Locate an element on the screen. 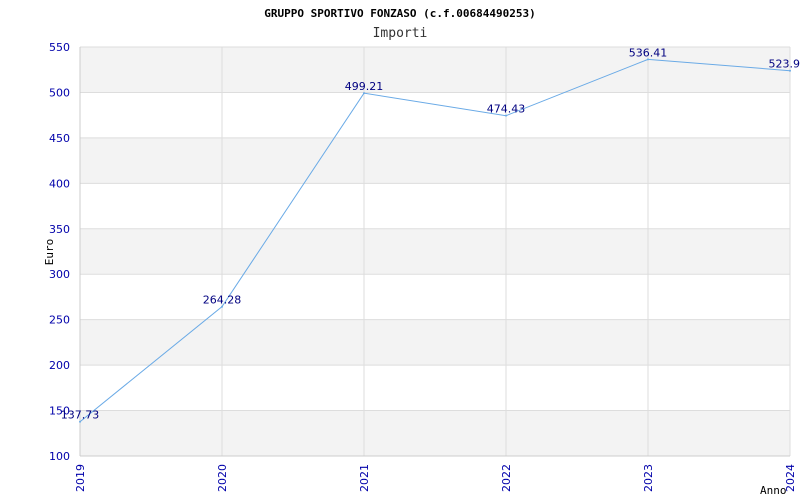 This screenshot has height=500, width=800. y-tick-label: 350 is located at coordinates (59, 229).